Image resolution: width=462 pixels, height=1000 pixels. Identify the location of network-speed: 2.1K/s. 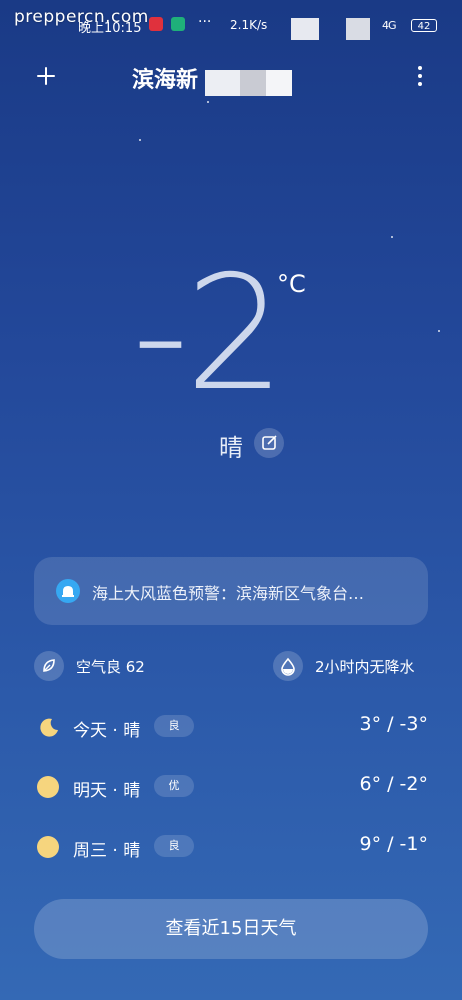
(249, 25).